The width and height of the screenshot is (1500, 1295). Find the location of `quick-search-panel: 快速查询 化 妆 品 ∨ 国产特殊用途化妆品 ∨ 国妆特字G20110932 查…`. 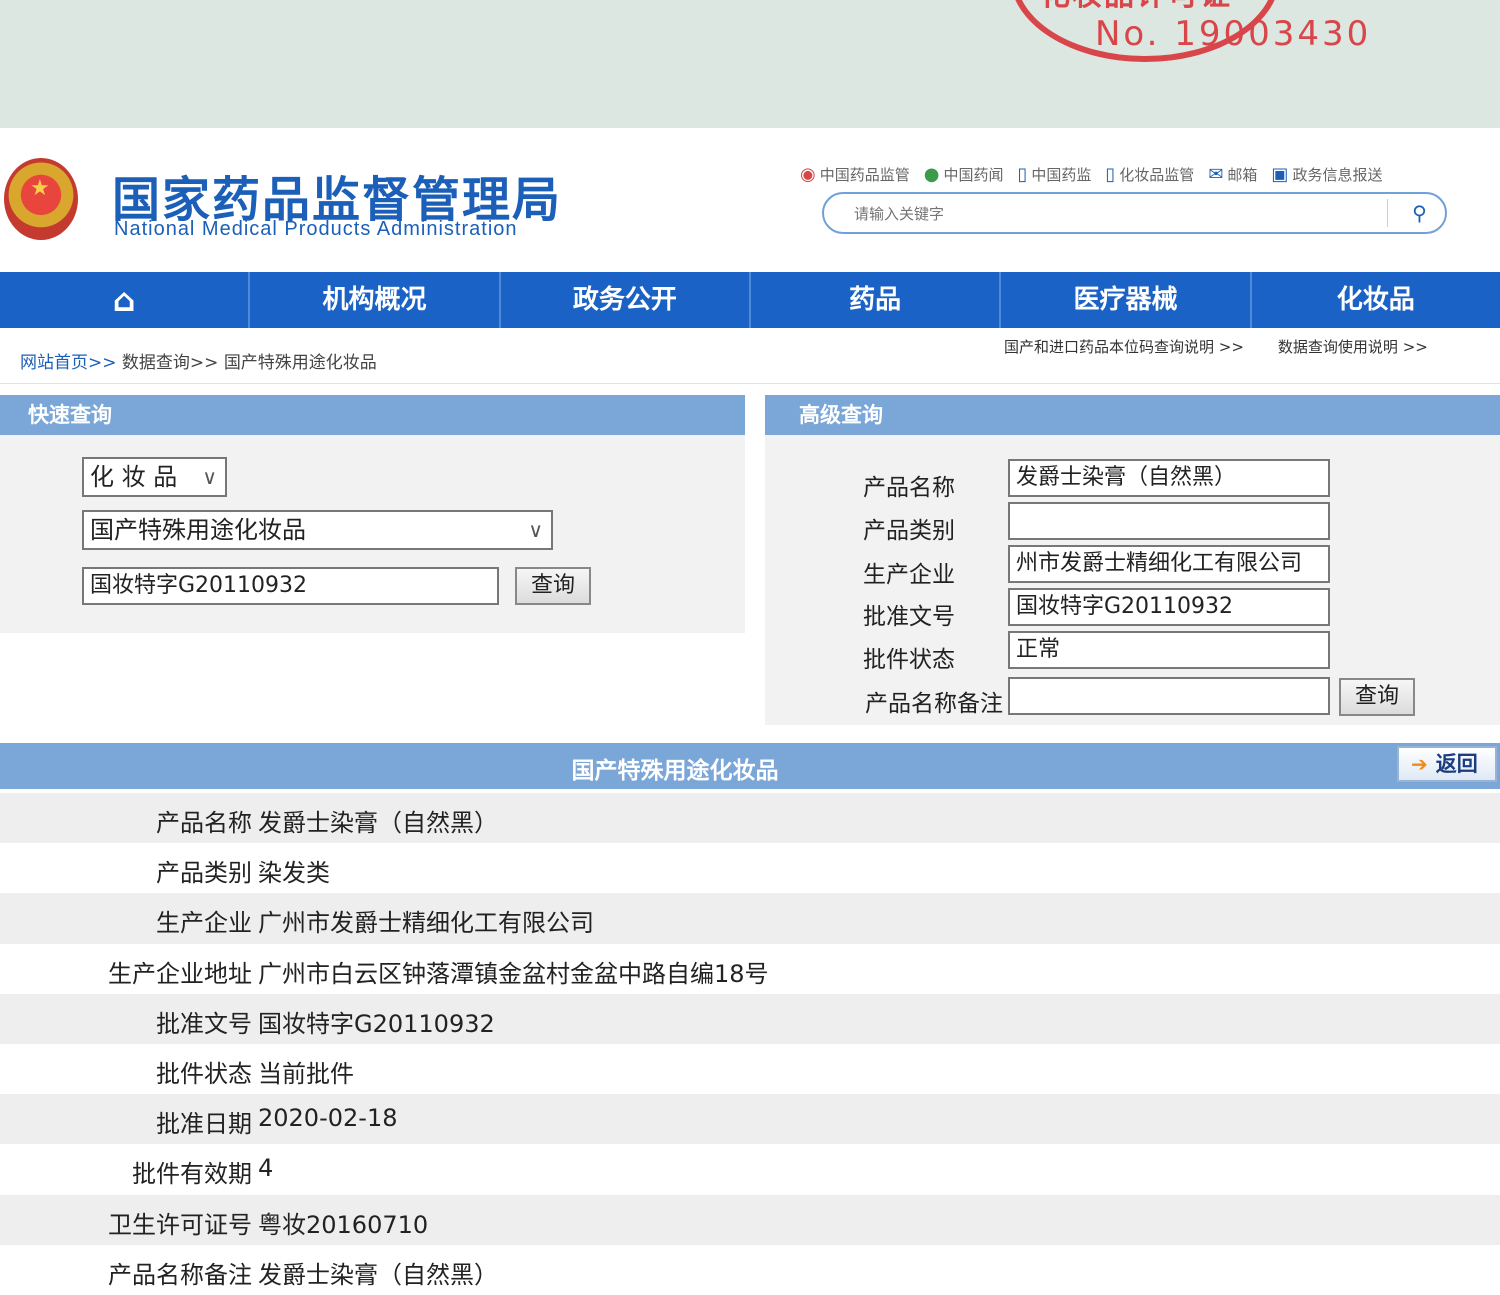

quick-search-panel: 快速查询 化 妆 品 ∨ 国产特殊用途化妆品 ∨ 国妆特字G20110932 查… is located at coordinates (372, 514).